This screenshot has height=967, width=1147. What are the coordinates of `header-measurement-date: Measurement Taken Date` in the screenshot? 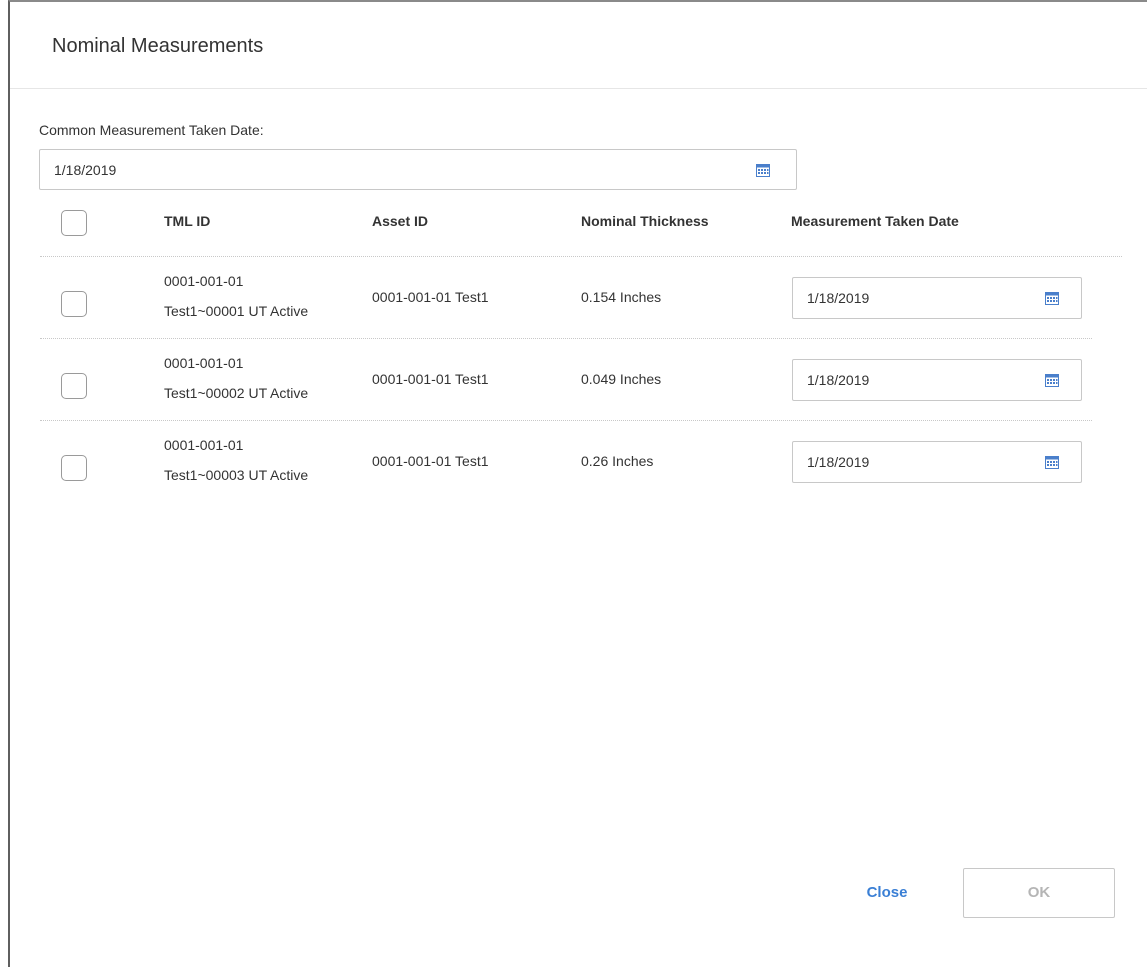 It's located at (875, 221).